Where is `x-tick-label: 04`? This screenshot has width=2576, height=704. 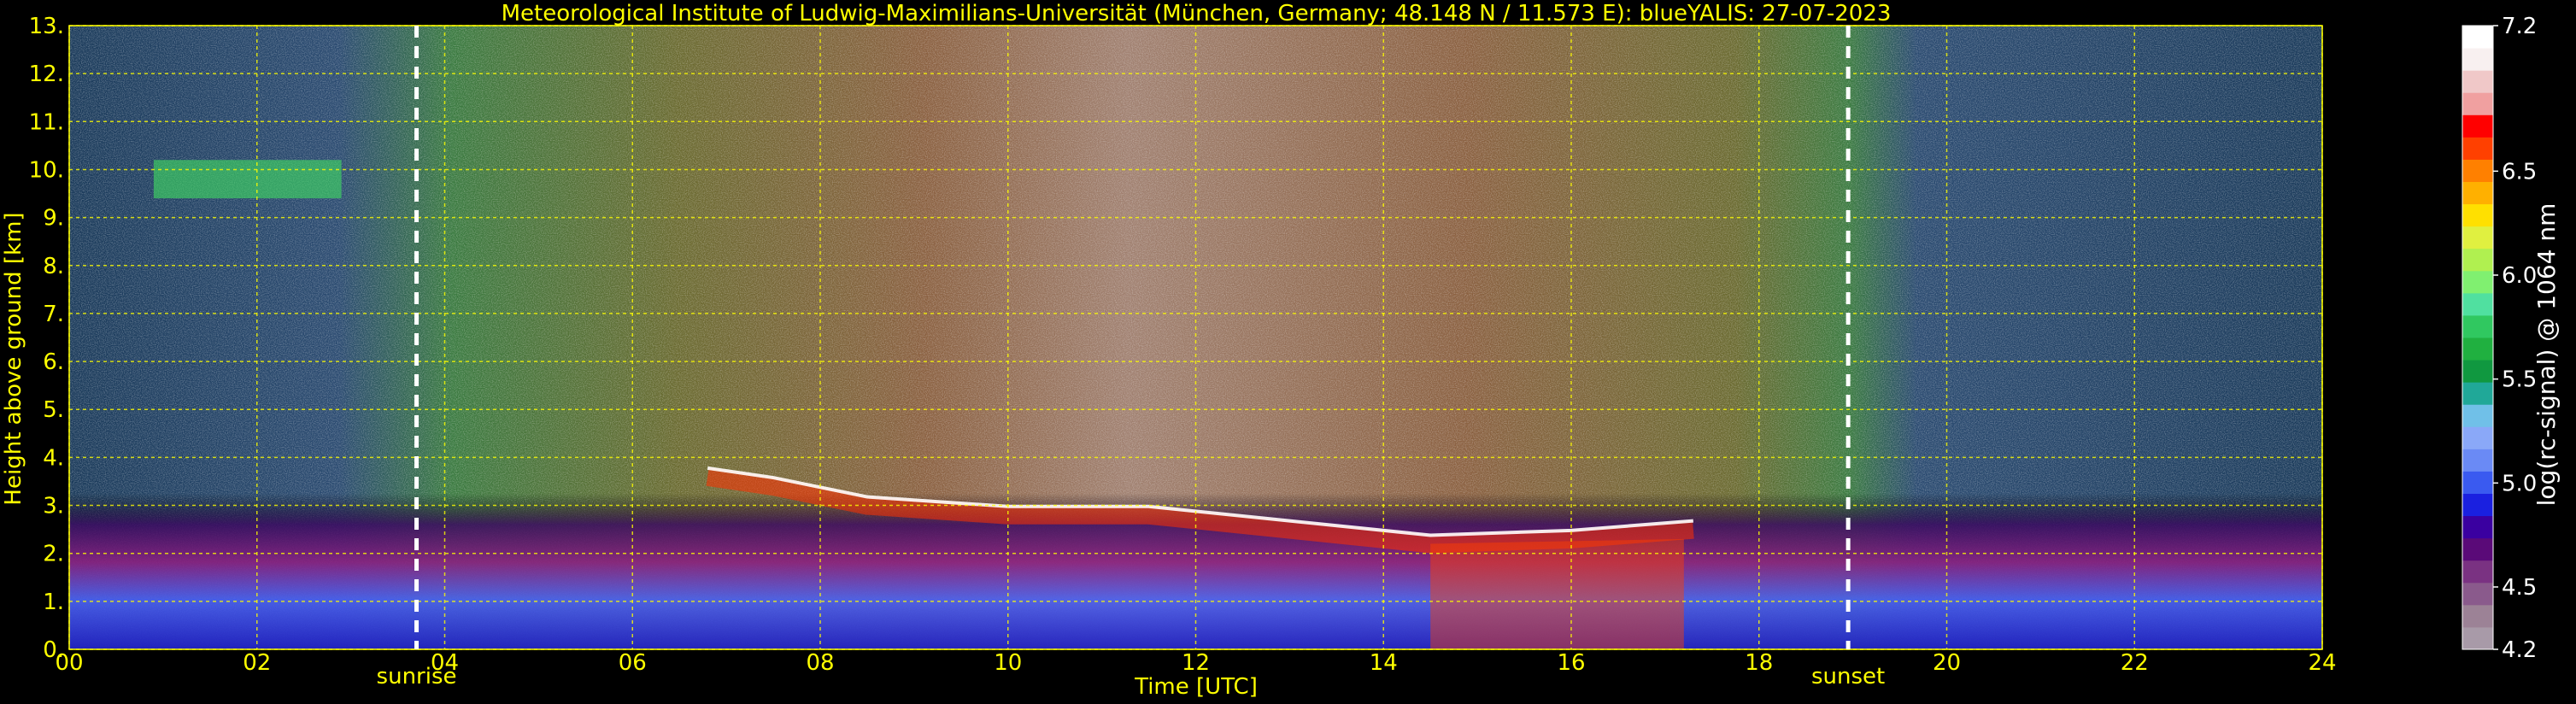 x-tick-label: 04 is located at coordinates (445, 663).